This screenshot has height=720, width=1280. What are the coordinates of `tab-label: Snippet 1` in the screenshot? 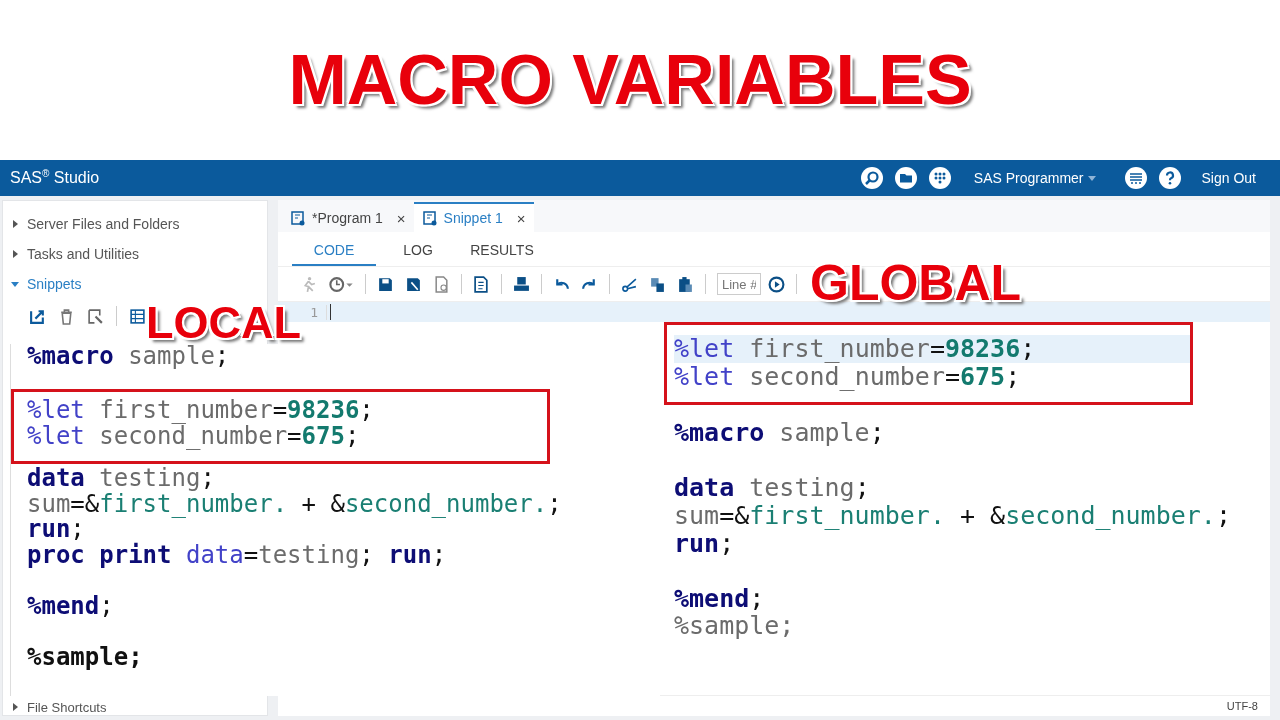 It's located at (473, 218).